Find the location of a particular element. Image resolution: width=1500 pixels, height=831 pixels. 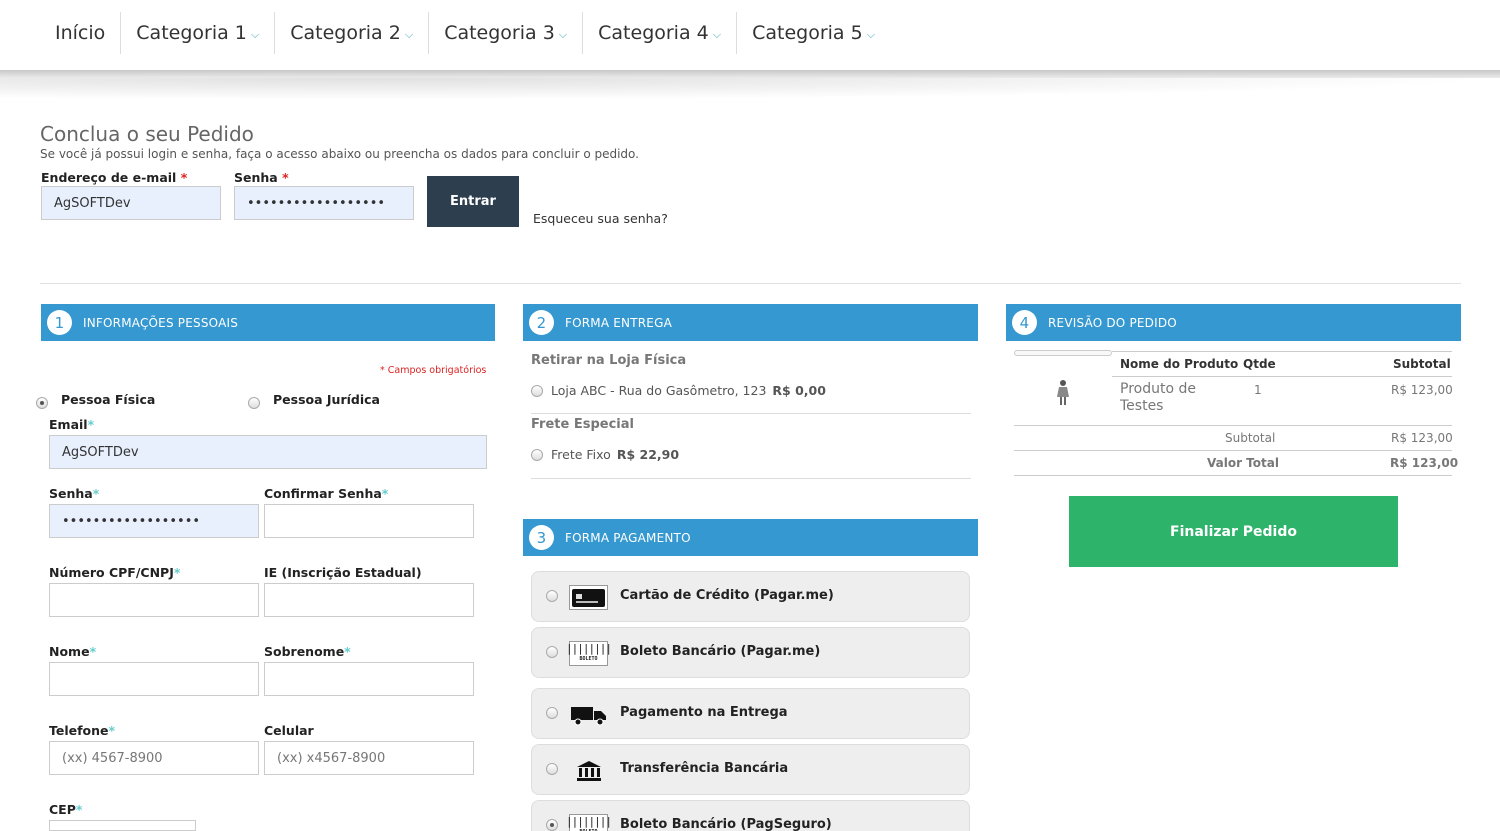

review-col-qty: Qtde is located at coordinates (1259, 364).